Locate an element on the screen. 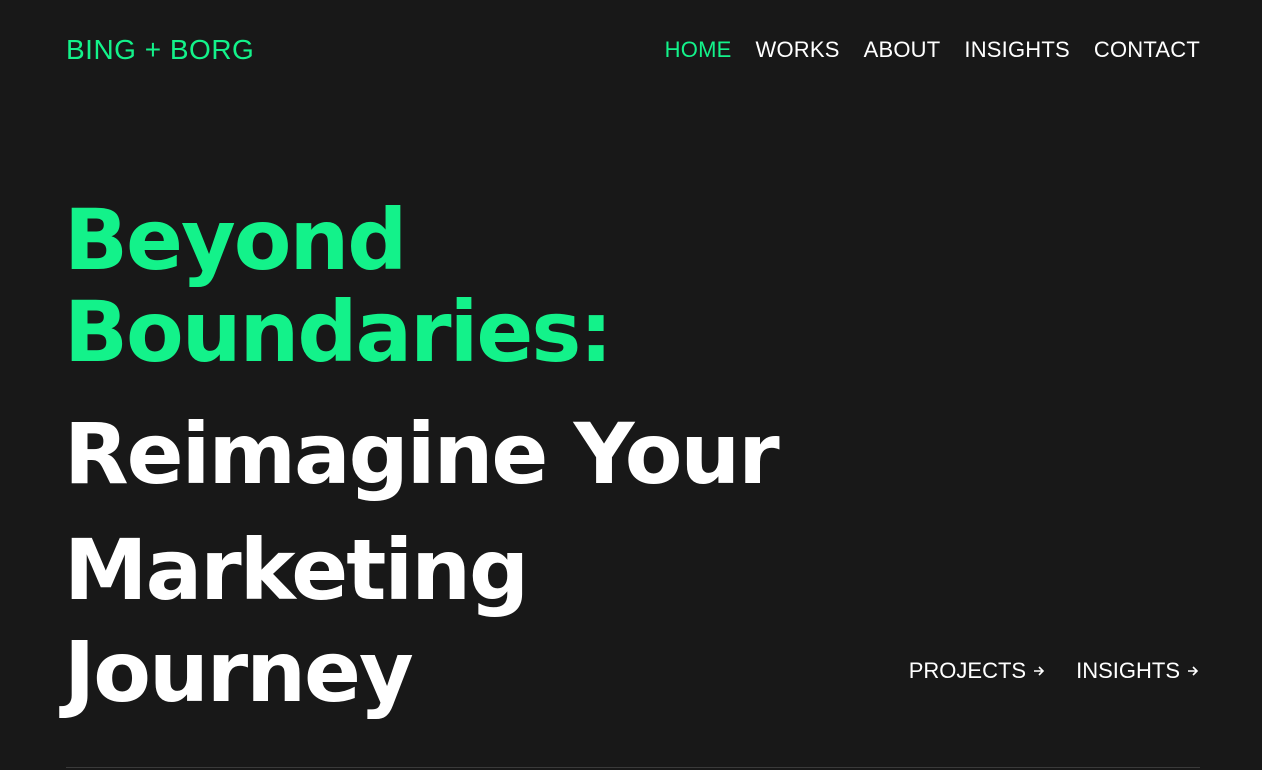 The image size is (1262, 770). insights-link: INSIGHTS is located at coordinates (1138, 671).